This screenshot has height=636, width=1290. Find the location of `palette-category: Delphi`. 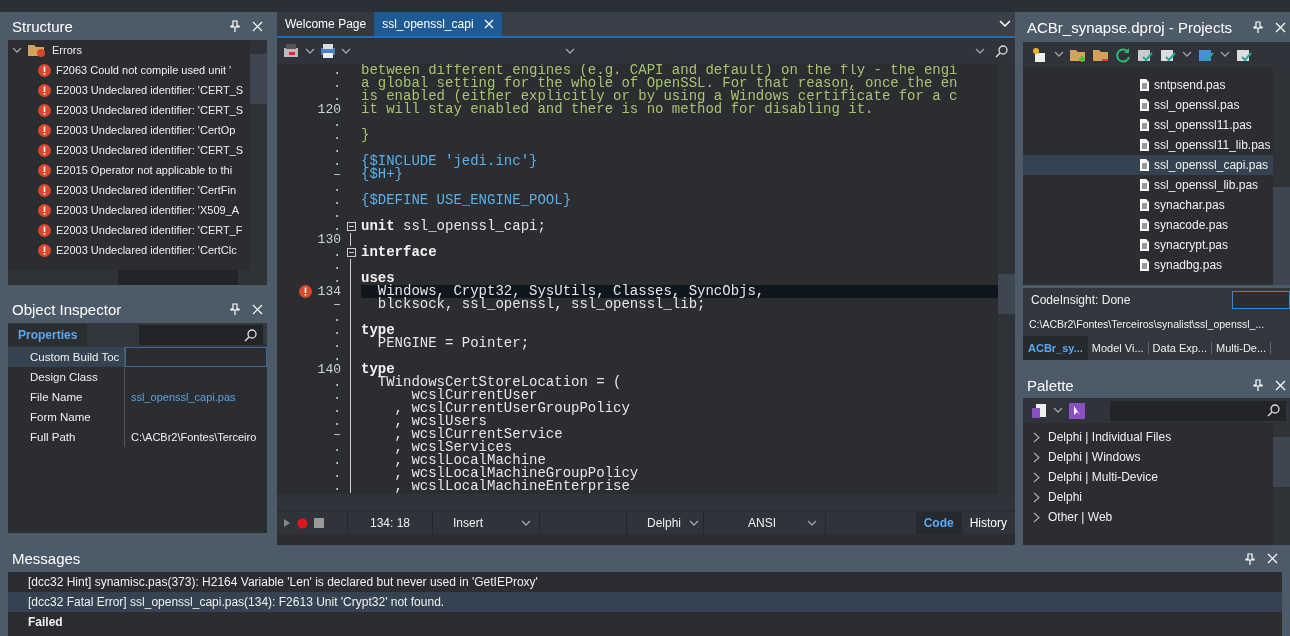

palette-category: Delphi is located at coordinates (1065, 497).